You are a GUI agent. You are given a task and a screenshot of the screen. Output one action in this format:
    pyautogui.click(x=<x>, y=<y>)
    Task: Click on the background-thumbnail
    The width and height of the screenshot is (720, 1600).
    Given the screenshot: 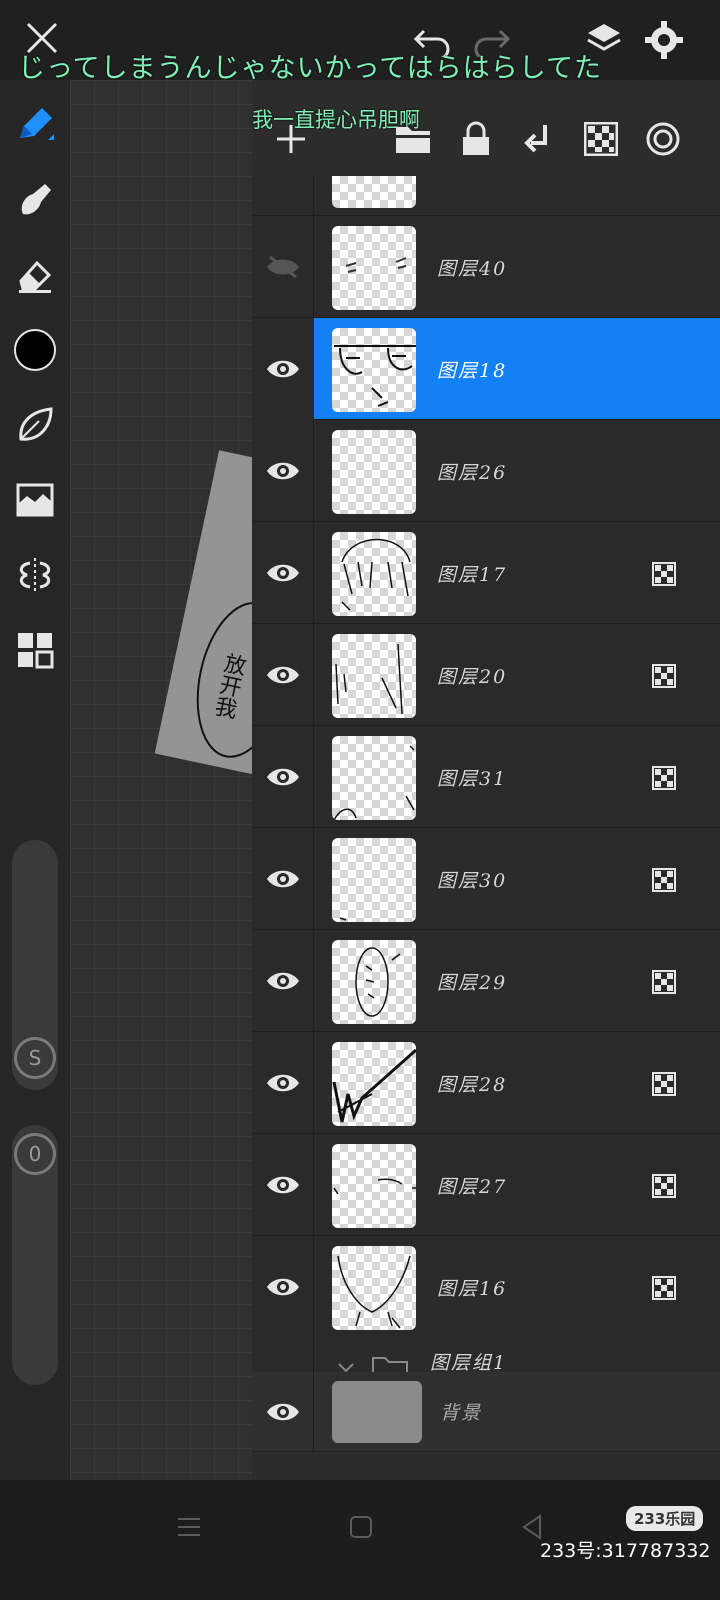 What is the action you would take?
    pyautogui.click(x=377, y=1412)
    